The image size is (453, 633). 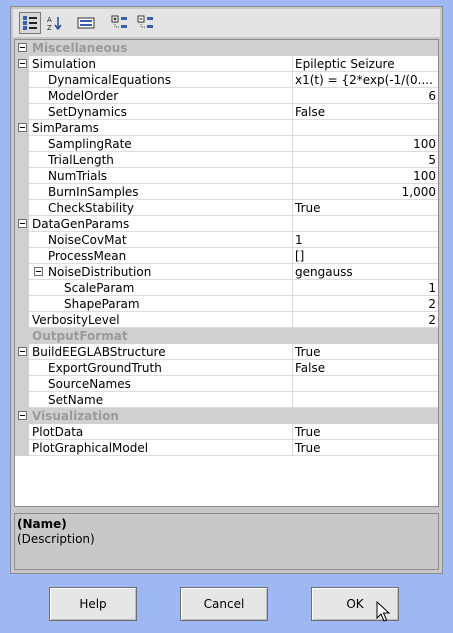 I want to click on mouse-cursor-icon, so click(x=383, y=611).